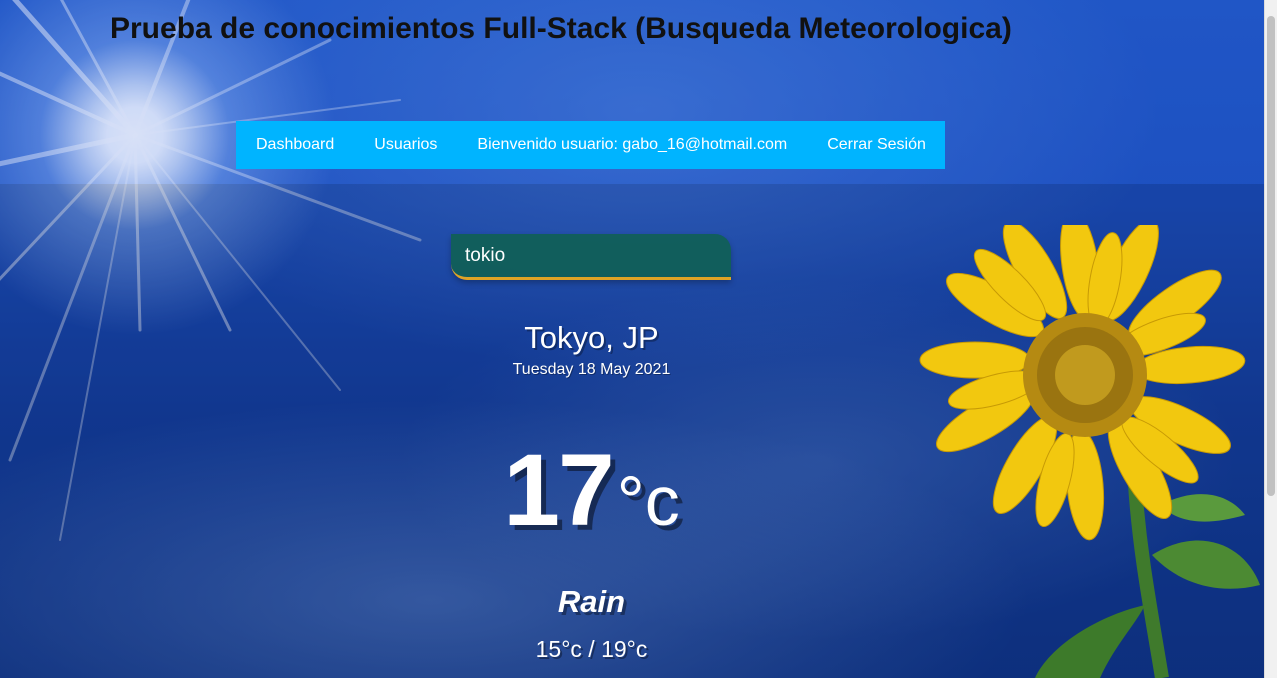  I want to click on nav-users-link: Usuarios, so click(405, 145).